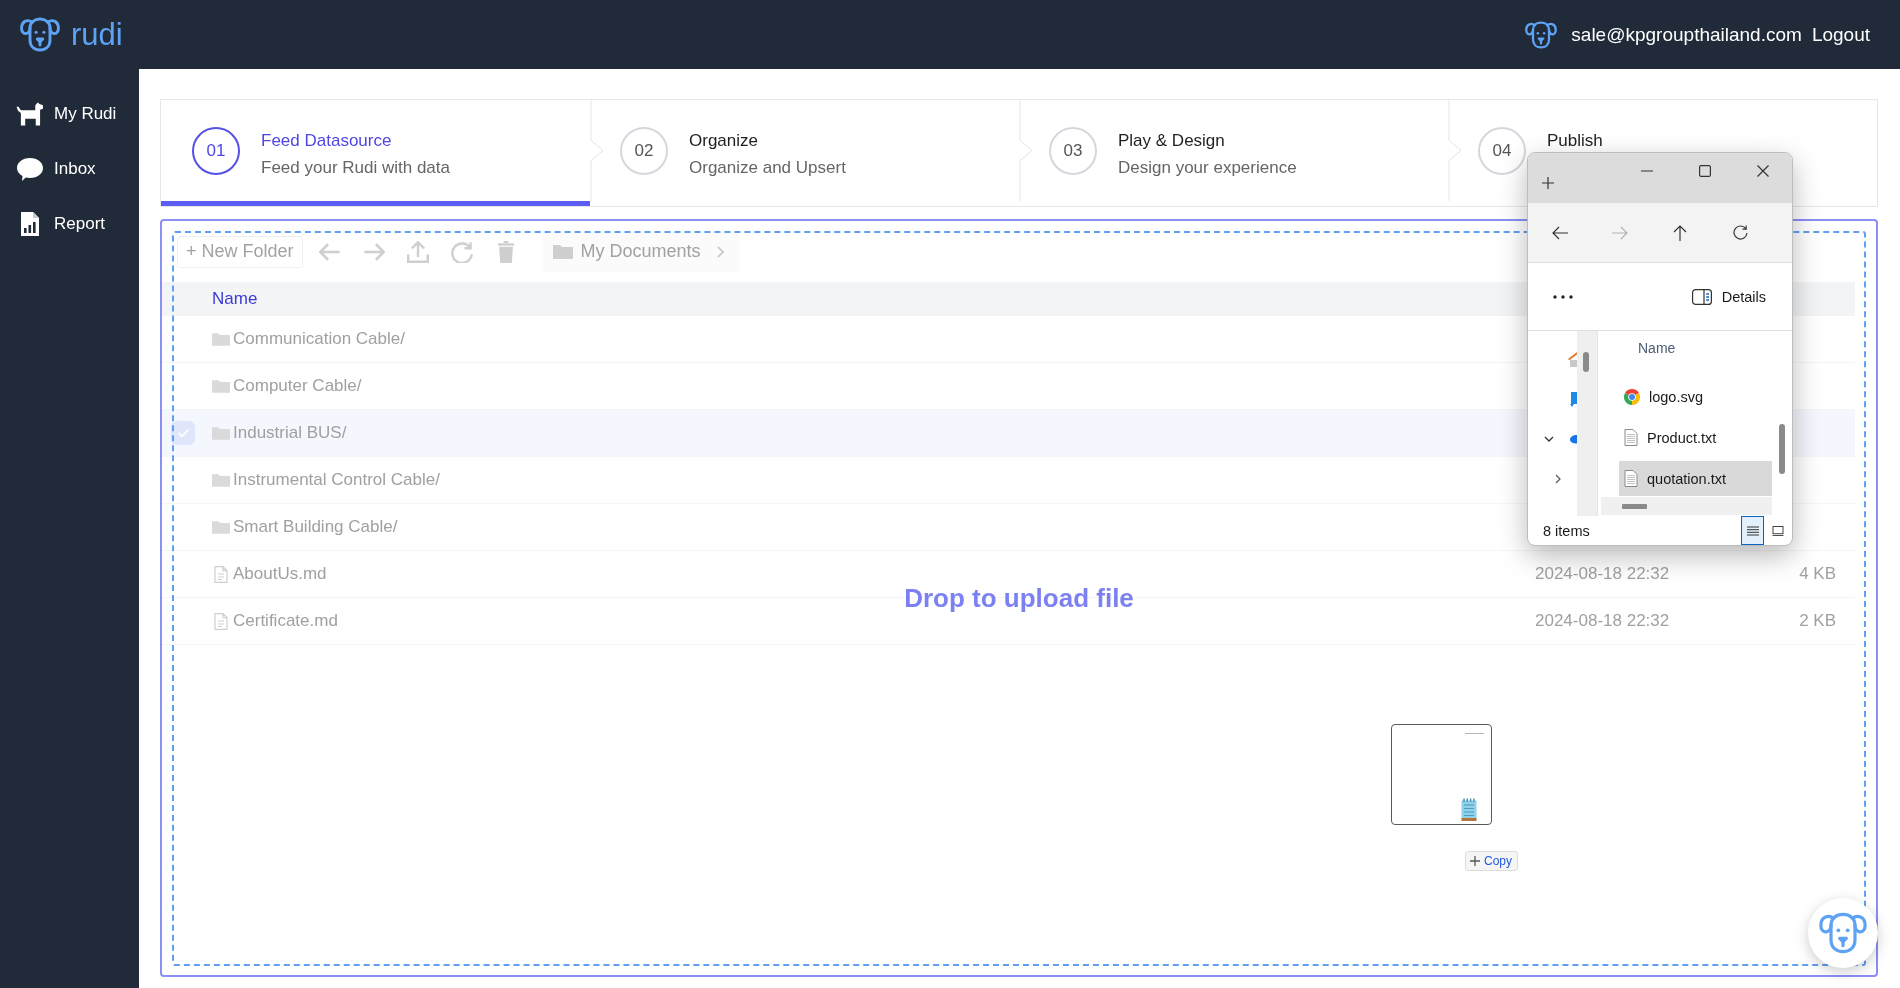  What do you see at coordinates (1572, 359) in the screenshot?
I see `house-icon` at bounding box center [1572, 359].